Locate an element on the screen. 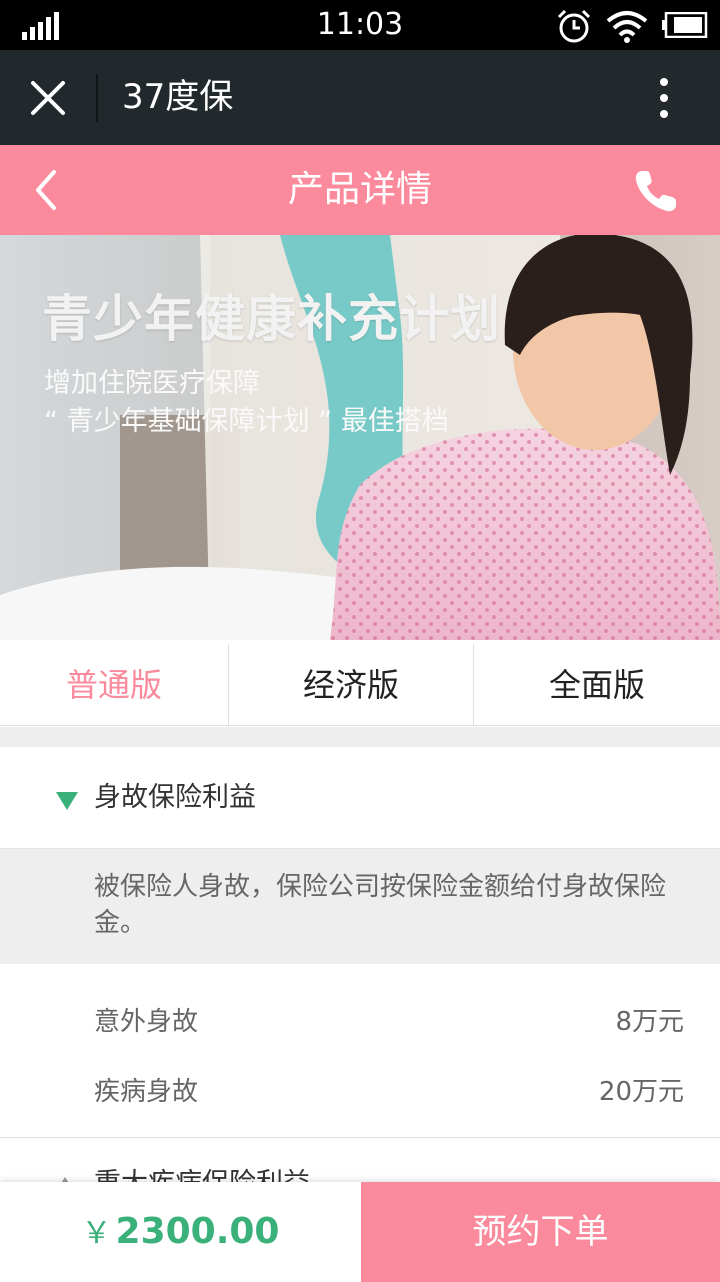  benefit-list: 意外身故 8万元 疾病身故 20万元 is located at coordinates (360, 1051).